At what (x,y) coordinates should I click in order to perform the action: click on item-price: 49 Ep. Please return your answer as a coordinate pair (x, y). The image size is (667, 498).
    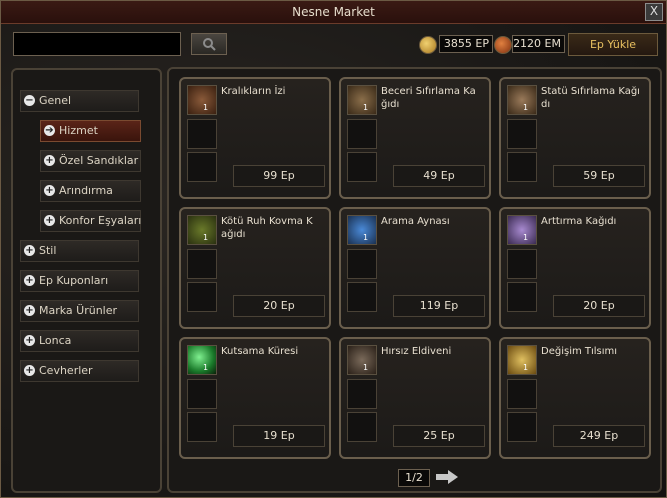
    Looking at the image, I should click on (439, 176).